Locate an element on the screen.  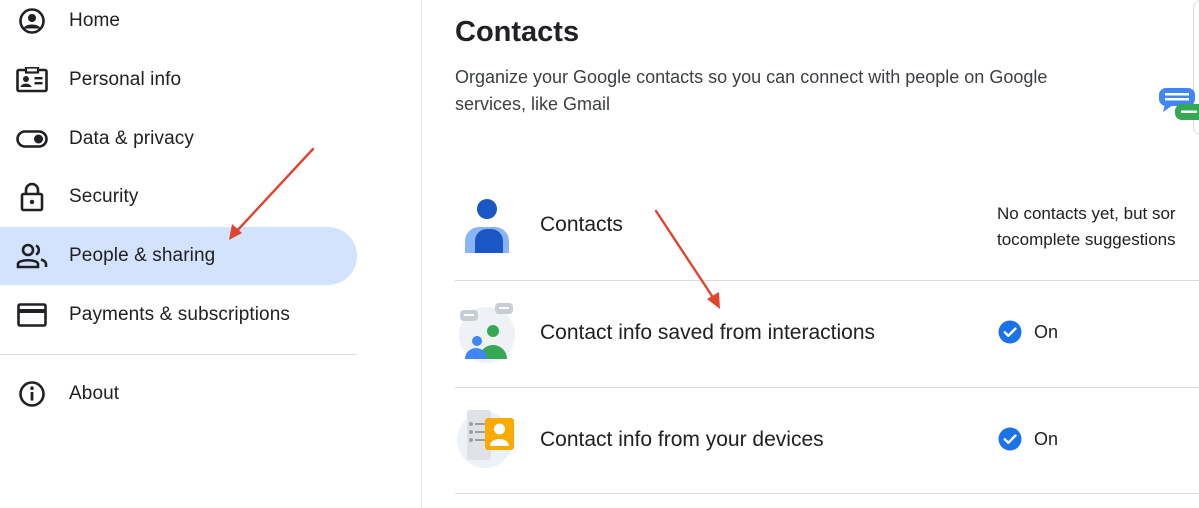
row-description-line2: tocomplete suggestions is located at coordinates (1086, 239).